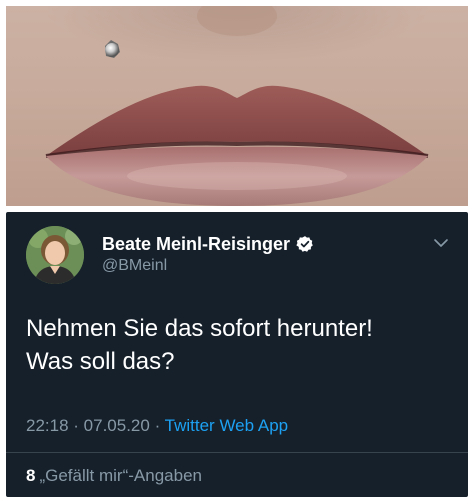  I want to click on tweet-time: 22:18, so click(47, 425).